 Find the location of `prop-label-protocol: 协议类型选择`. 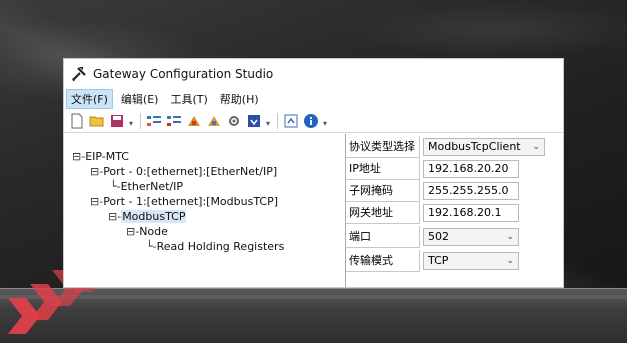

prop-label-protocol: 协议类型选择 is located at coordinates (383, 147).